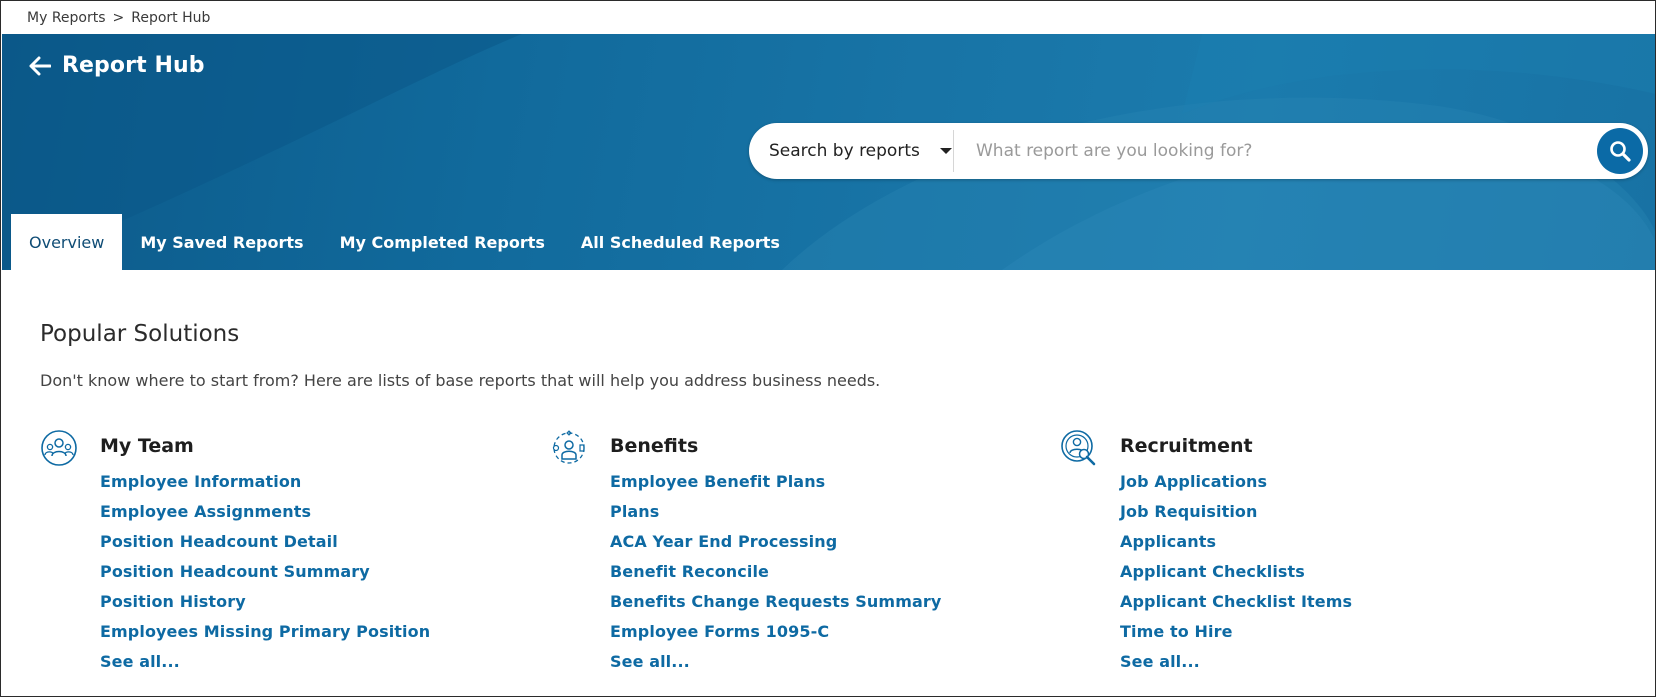 Image resolution: width=1656 pixels, height=697 pixels. I want to click on list-item: Employee Information, so click(265, 487).